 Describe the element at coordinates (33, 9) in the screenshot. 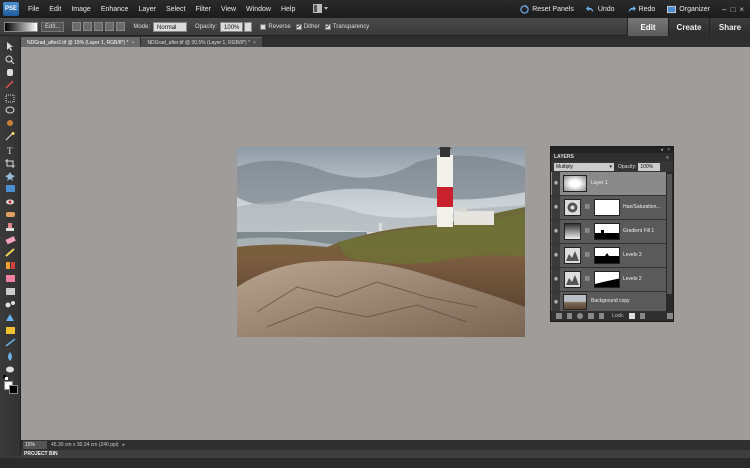

I see `menu-file: File` at that location.